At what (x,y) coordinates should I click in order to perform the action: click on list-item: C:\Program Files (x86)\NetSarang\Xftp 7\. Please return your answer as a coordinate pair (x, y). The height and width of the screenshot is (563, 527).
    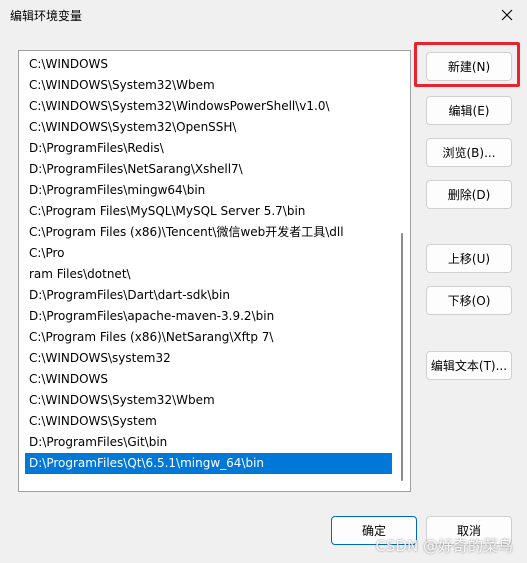
    Looking at the image, I should click on (208, 337).